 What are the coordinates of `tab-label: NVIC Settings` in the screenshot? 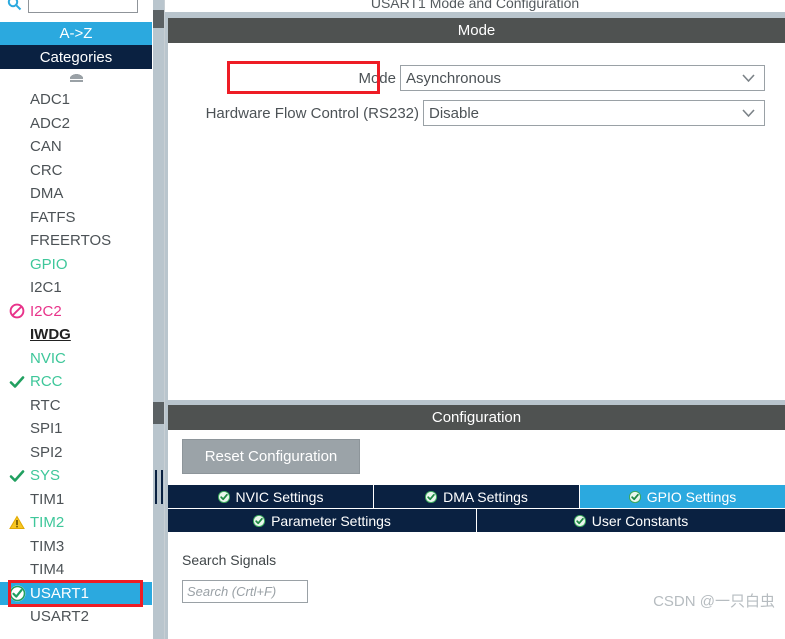 It's located at (279, 496).